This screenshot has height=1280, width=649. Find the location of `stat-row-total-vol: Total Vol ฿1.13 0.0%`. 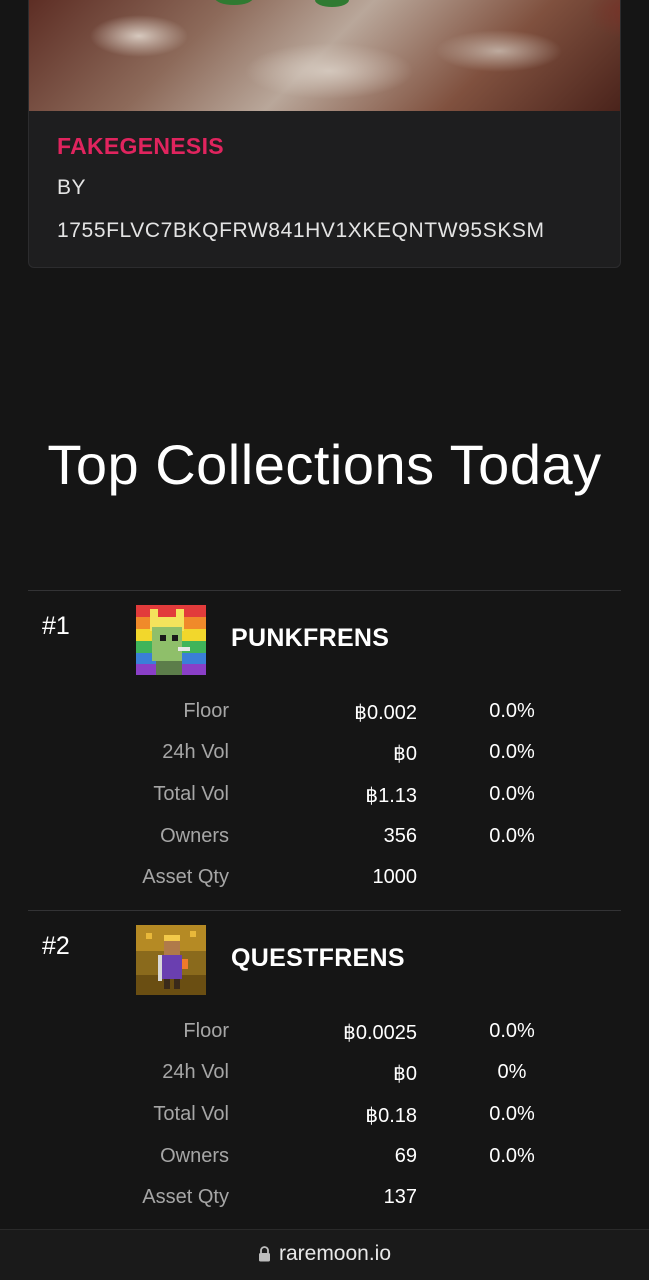

stat-row-total-vol: Total Vol ฿1.13 0.0% is located at coordinates (324, 798).